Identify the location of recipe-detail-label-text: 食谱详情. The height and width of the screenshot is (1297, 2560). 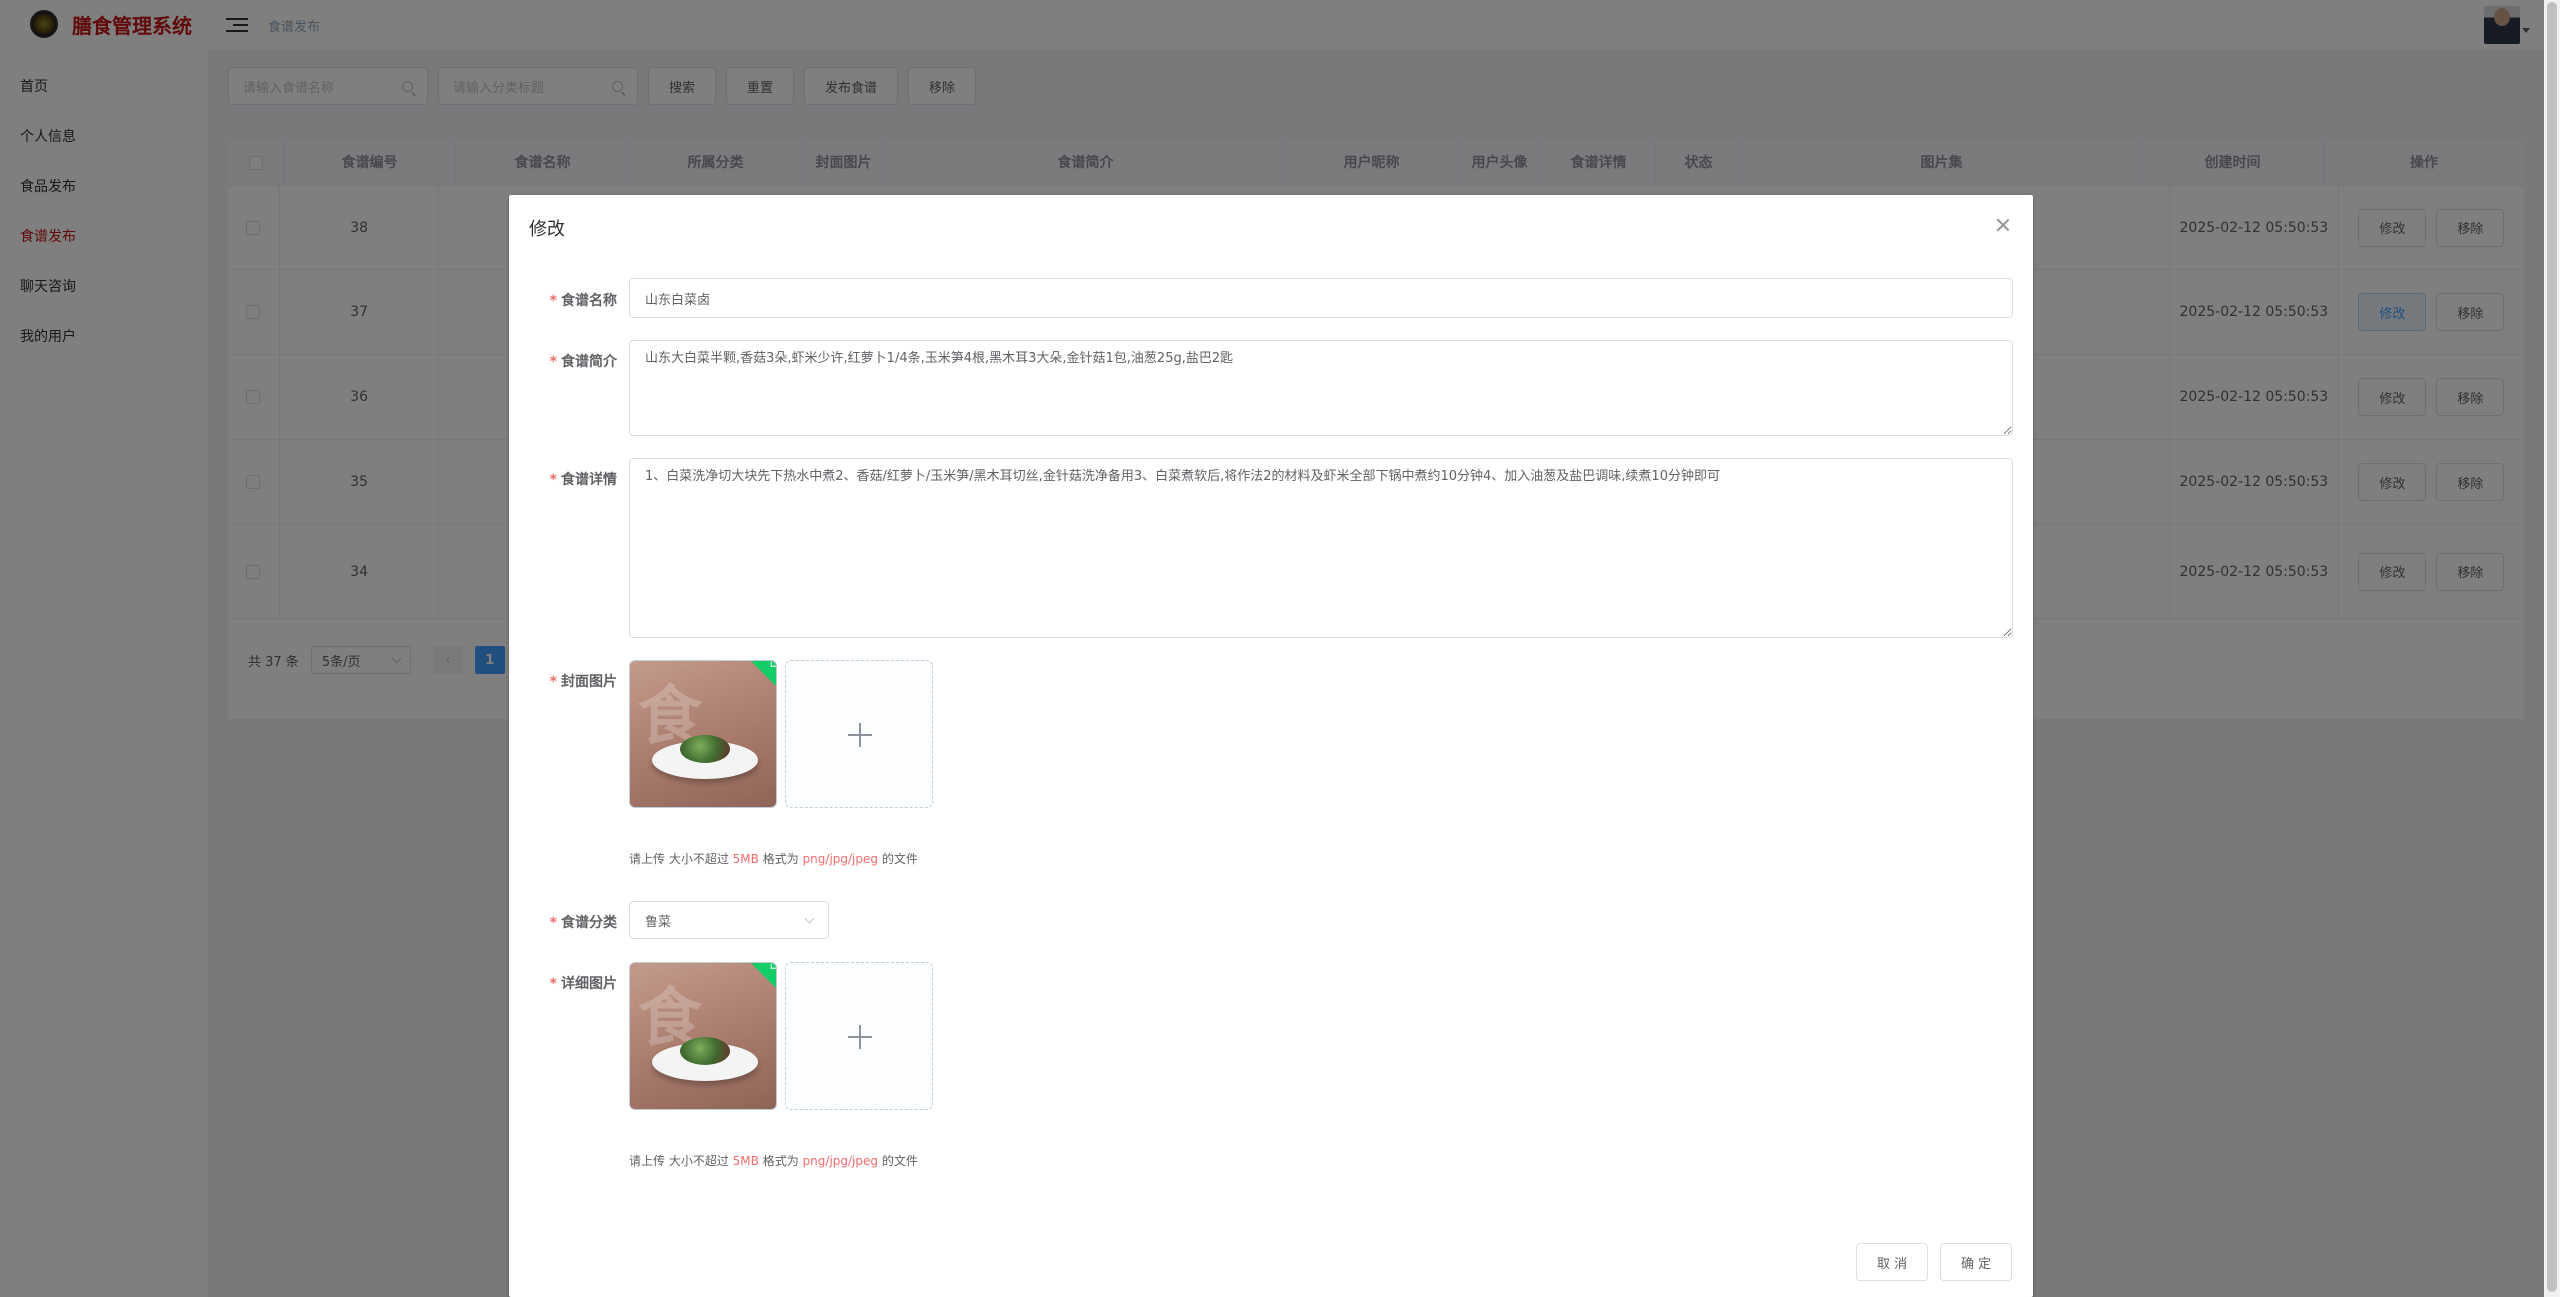
(589, 480).